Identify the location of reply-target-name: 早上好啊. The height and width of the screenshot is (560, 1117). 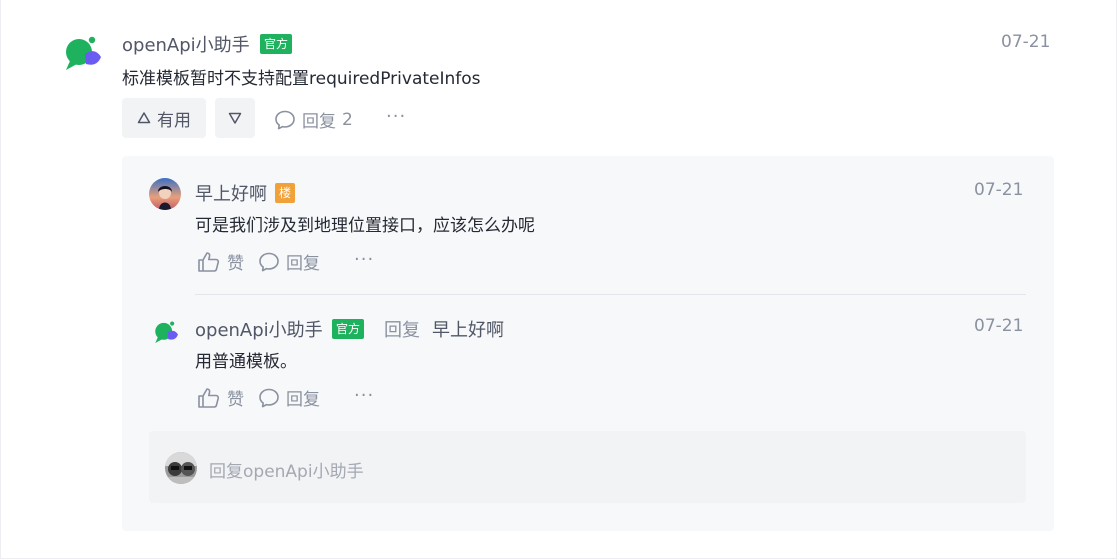
(468, 329).